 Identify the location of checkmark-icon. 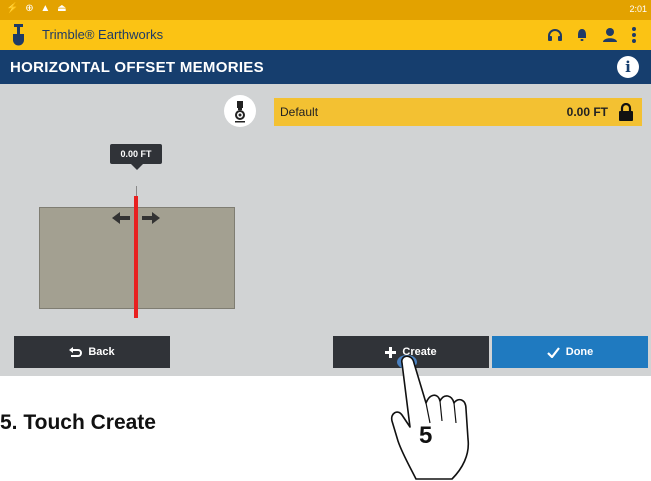
(553, 352).